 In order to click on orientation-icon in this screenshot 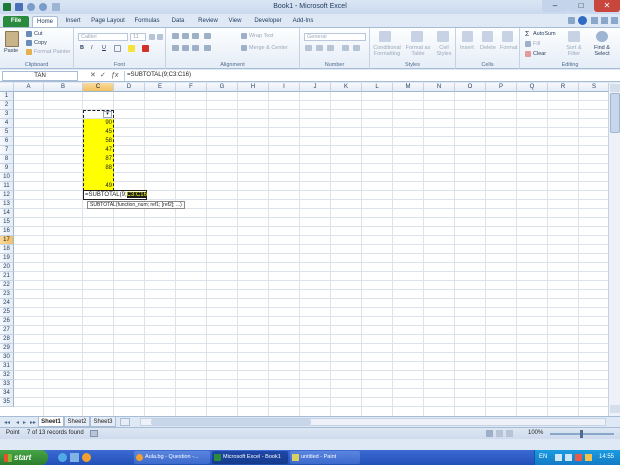, I will do `click(207, 36)`.